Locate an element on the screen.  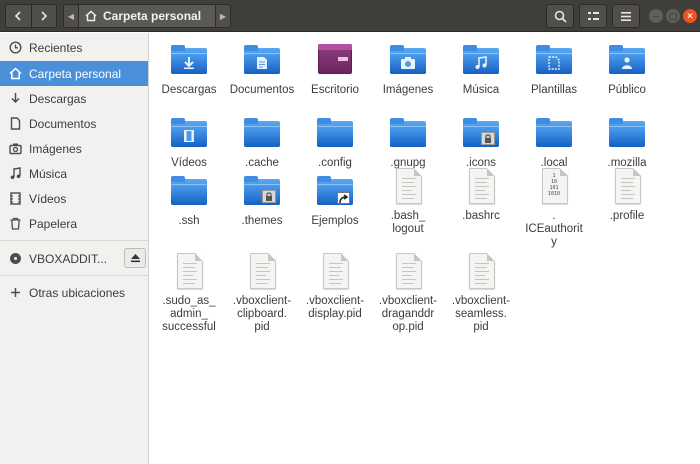
sidebar-item-recientes: Recientes is located at coordinates (74, 47).